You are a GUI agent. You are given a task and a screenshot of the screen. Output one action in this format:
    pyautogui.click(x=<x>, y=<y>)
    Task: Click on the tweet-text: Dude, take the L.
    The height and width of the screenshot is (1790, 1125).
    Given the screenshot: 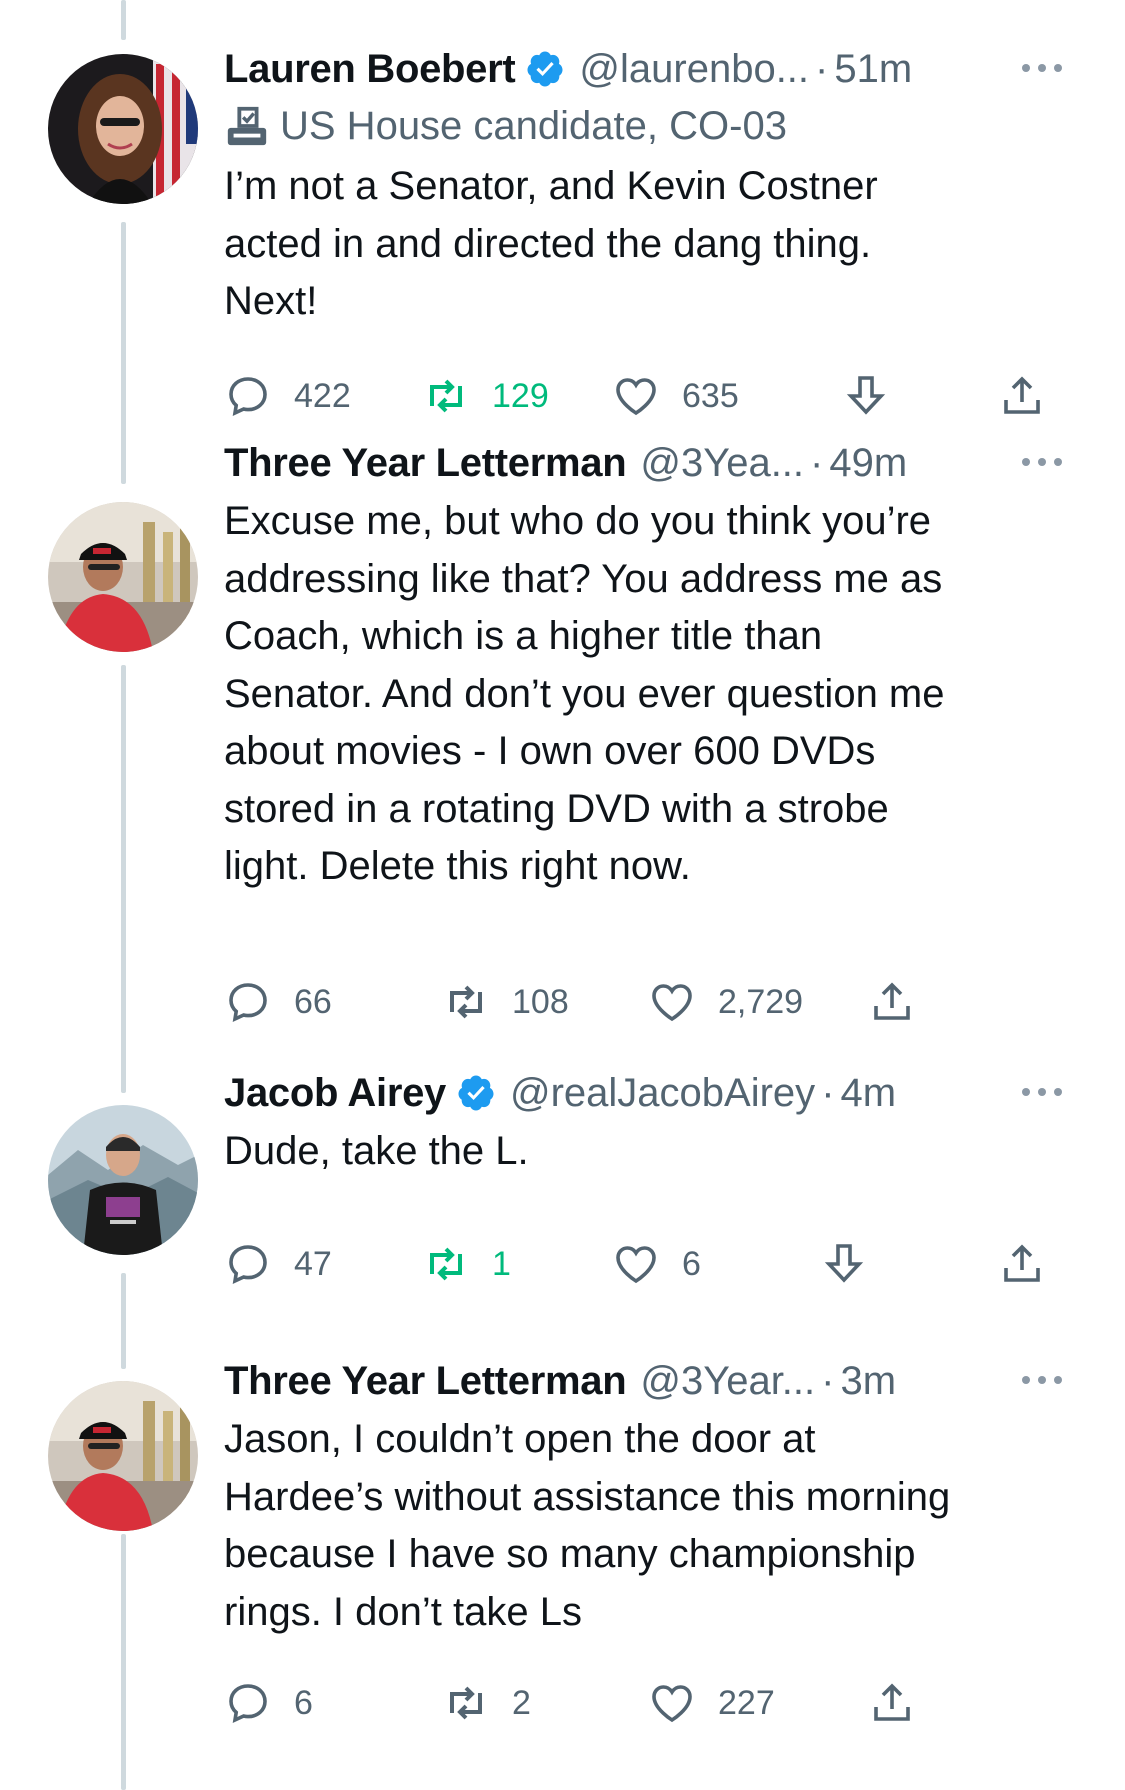 What is the action you would take?
    pyautogui.click(x=376, y=1151)
    